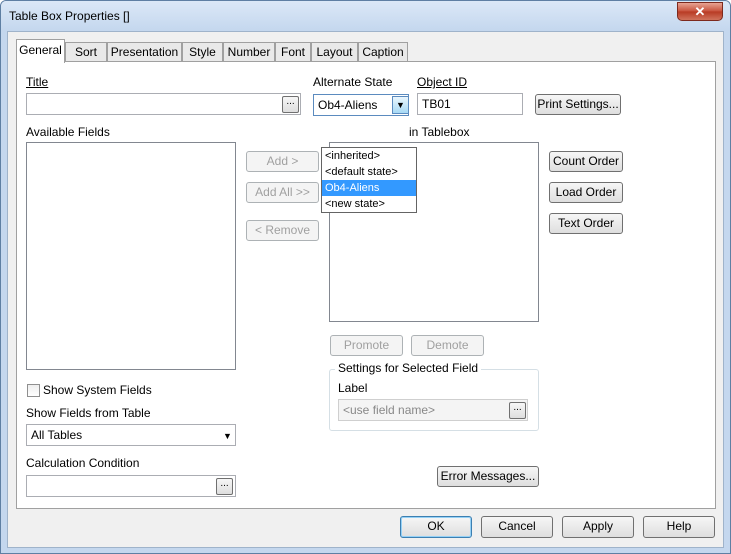 The height and width of the screenshot is (554, 731). I want to click on label-placeholder: <use field name>, so click(389, 410).